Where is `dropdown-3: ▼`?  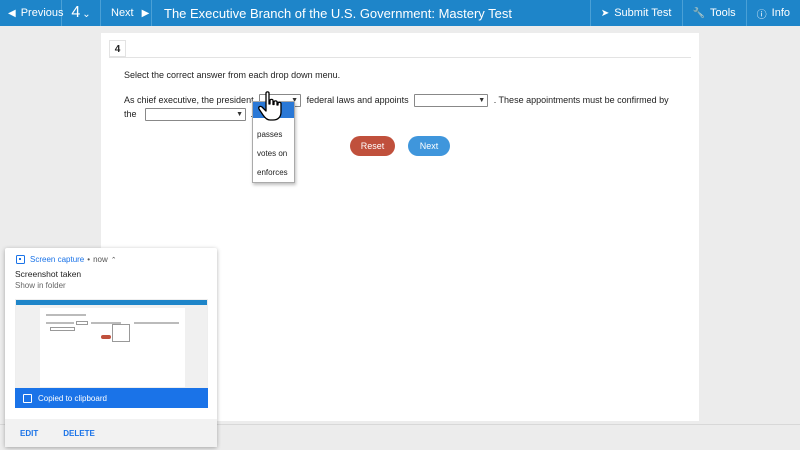 dropdown-3: ▼ is located at coordinates (196, 115).